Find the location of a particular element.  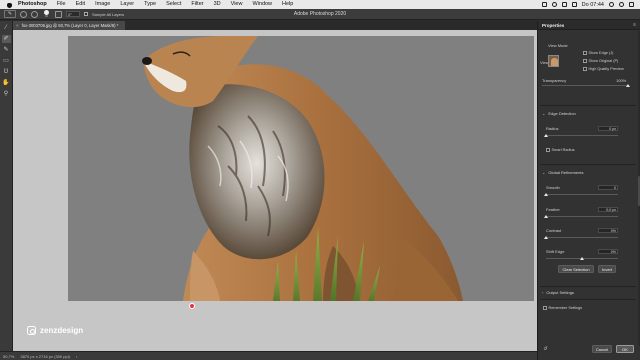

chevron-right-icon: › is located at coordinates (543, 292).